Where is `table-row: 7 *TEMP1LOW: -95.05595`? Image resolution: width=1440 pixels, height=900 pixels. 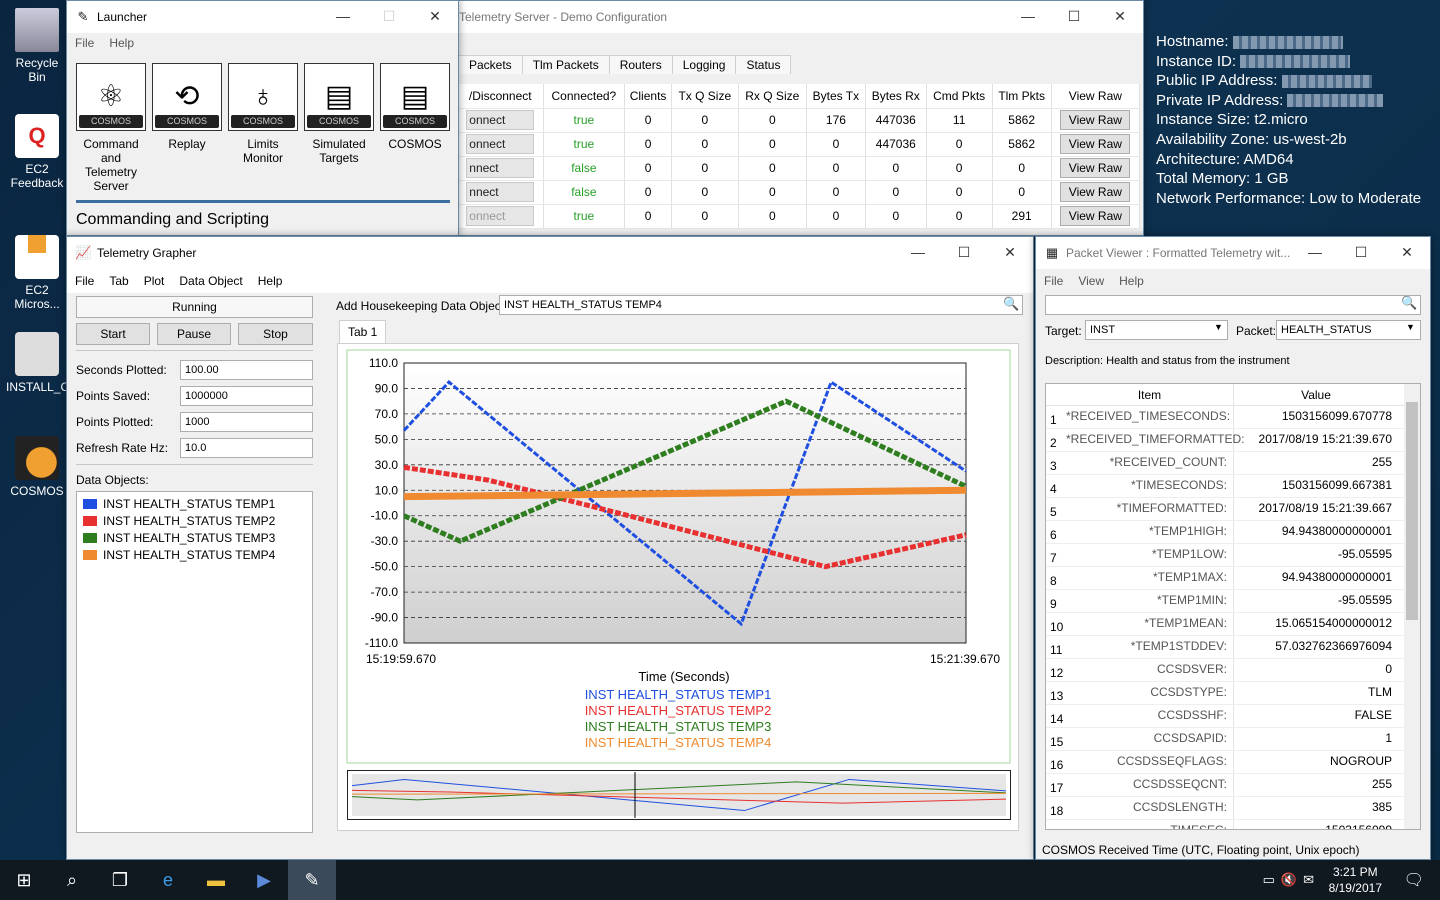 table-row: 7 *TEMP1LOW: -95.05595 is located at coordinates (1233, 555).